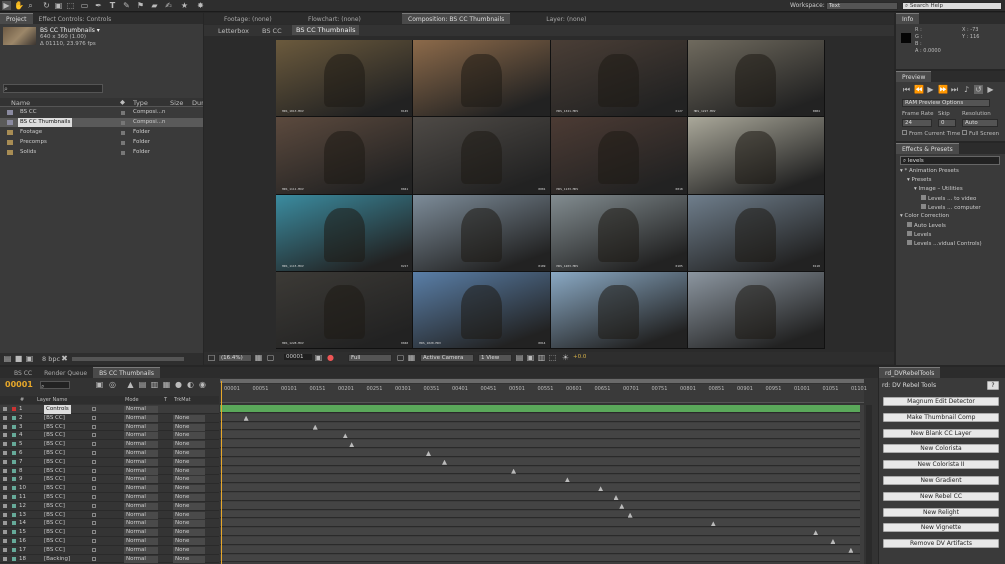 The width and height of the screenshot is (1005, 564). I want to click on brainstorm-icon: ▦, so click(166, 384).